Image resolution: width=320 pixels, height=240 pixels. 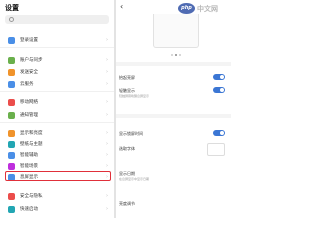 What do you see at coordinates (29, 72) in the screenshot?
I see `menu-item-label: 发送安全` at bounding box center [29, 72].